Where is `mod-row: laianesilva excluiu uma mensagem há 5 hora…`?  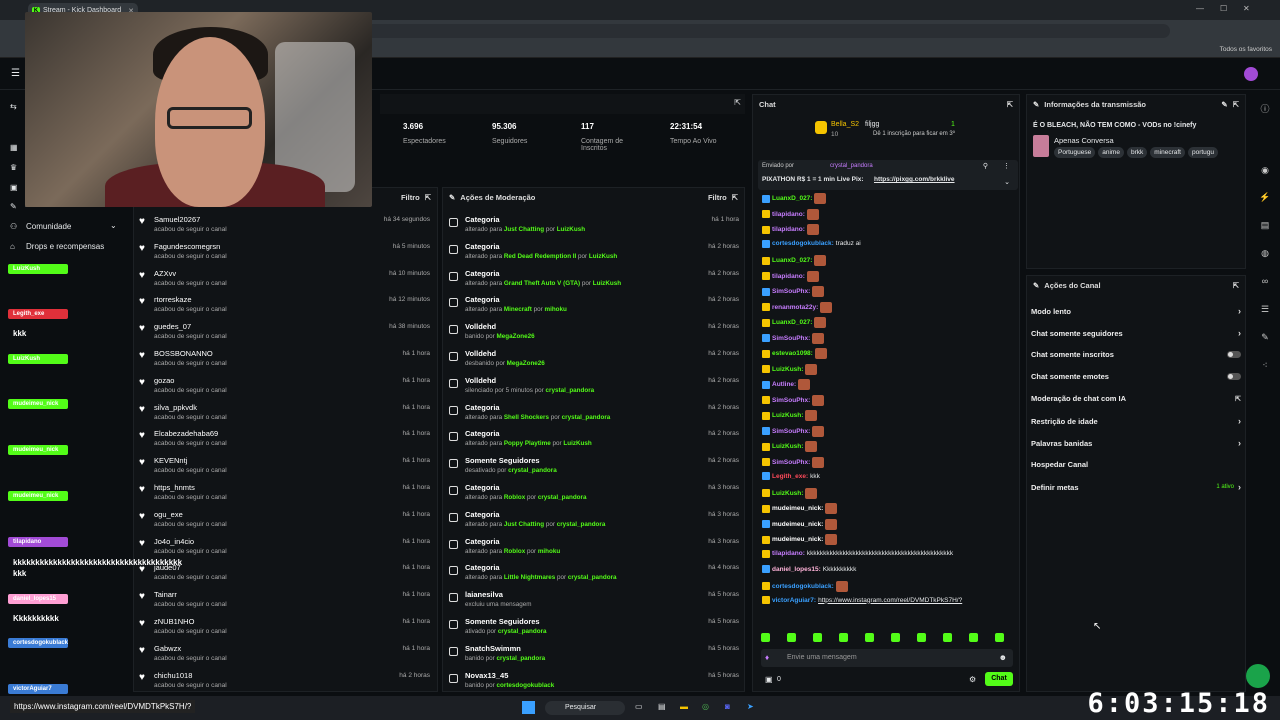 mod-row: laianesilva excluiu uma mensagem há 5 hora… is located at coordinates (593, 601).